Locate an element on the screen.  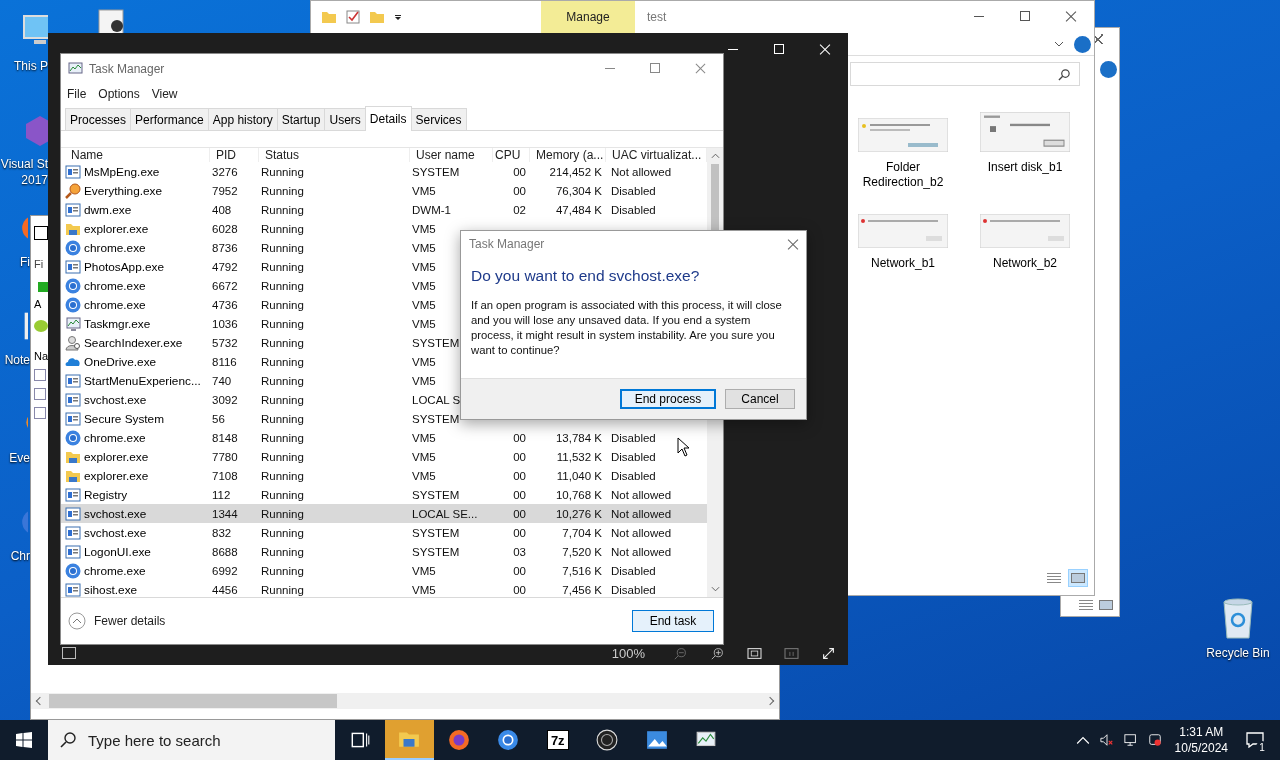
search-box: Type here to search is located at coordinates (191, 740).